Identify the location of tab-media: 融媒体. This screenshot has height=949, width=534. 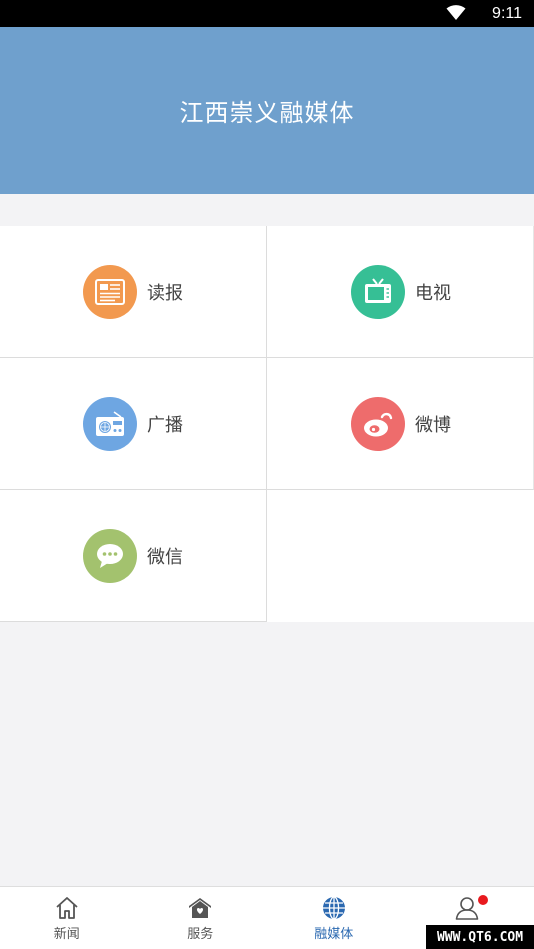
(334, 918).